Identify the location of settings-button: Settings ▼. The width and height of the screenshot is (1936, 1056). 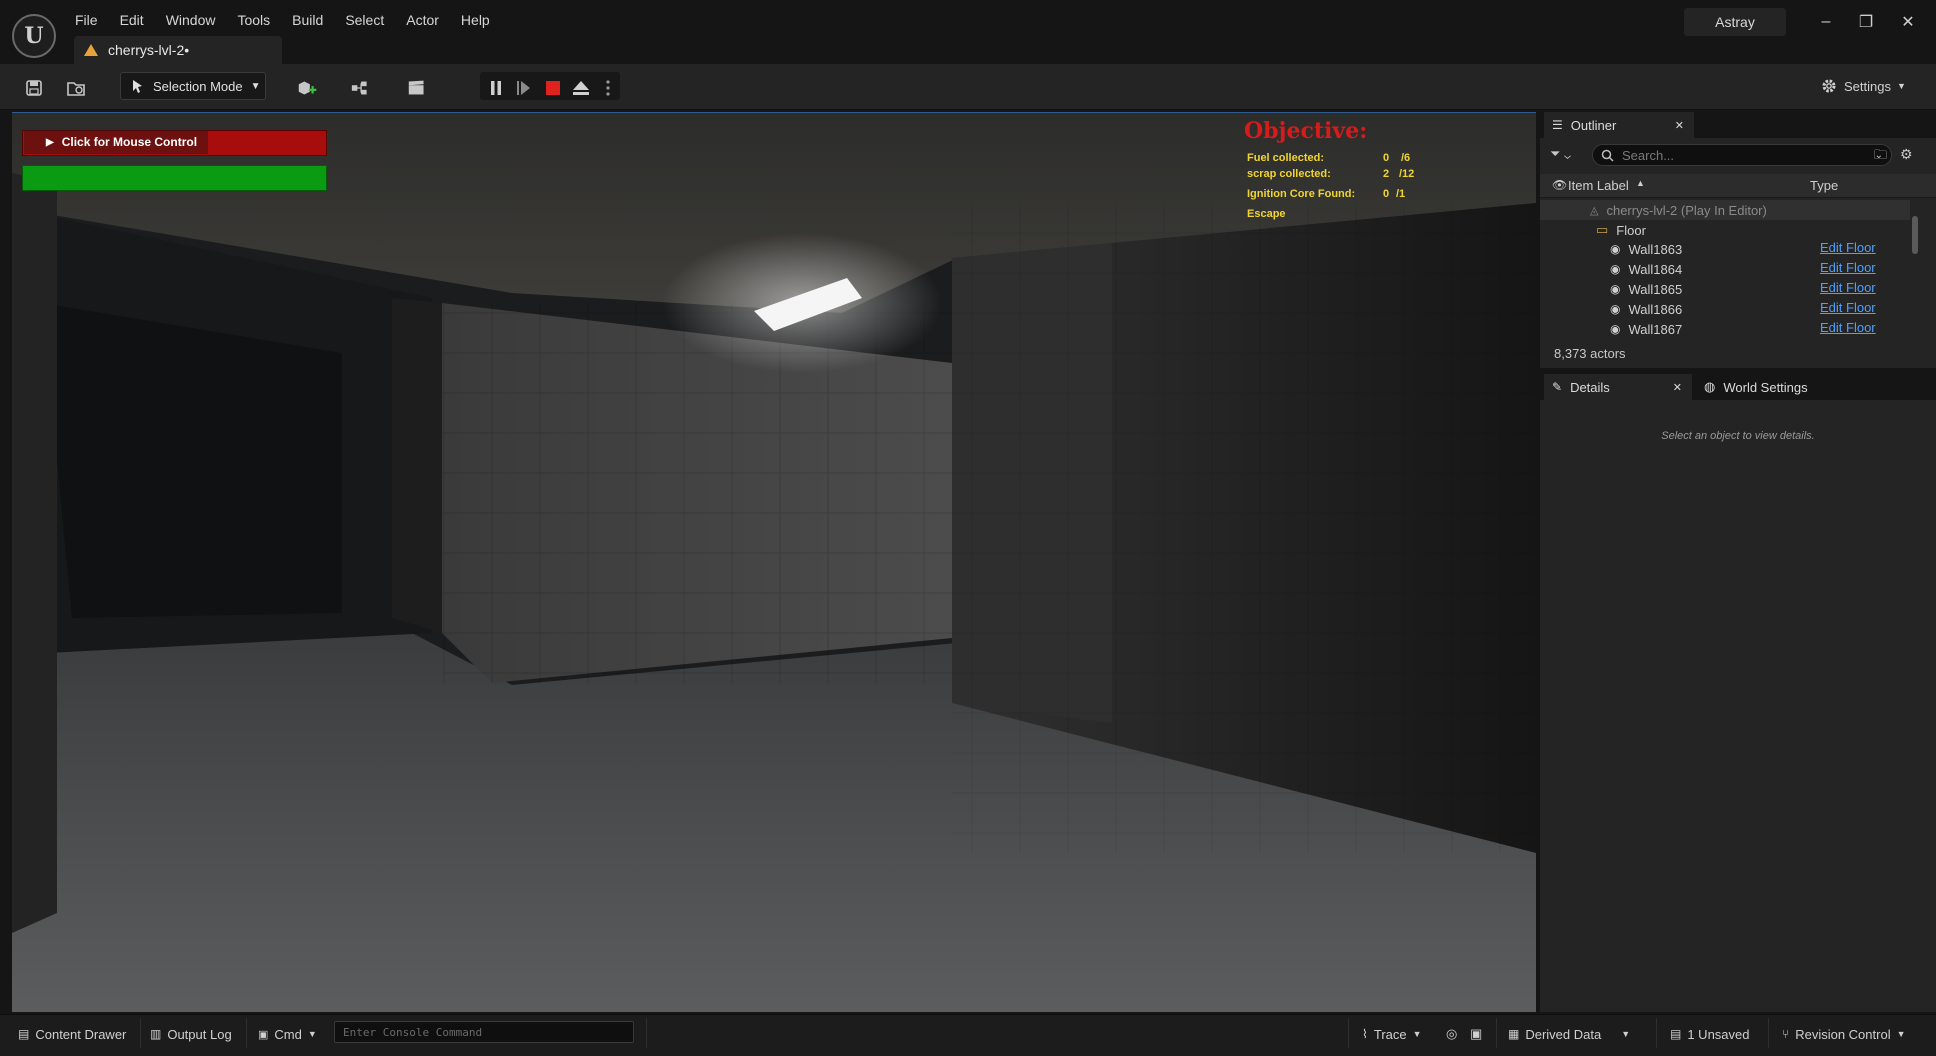
(1863, 86).